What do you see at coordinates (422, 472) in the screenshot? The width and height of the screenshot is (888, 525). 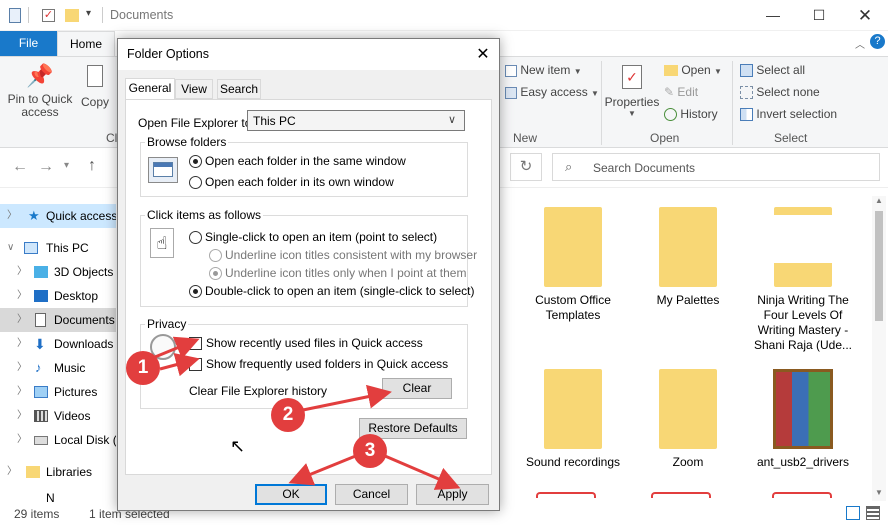 I see `arrow-3b` at bounding box center [422, 472].